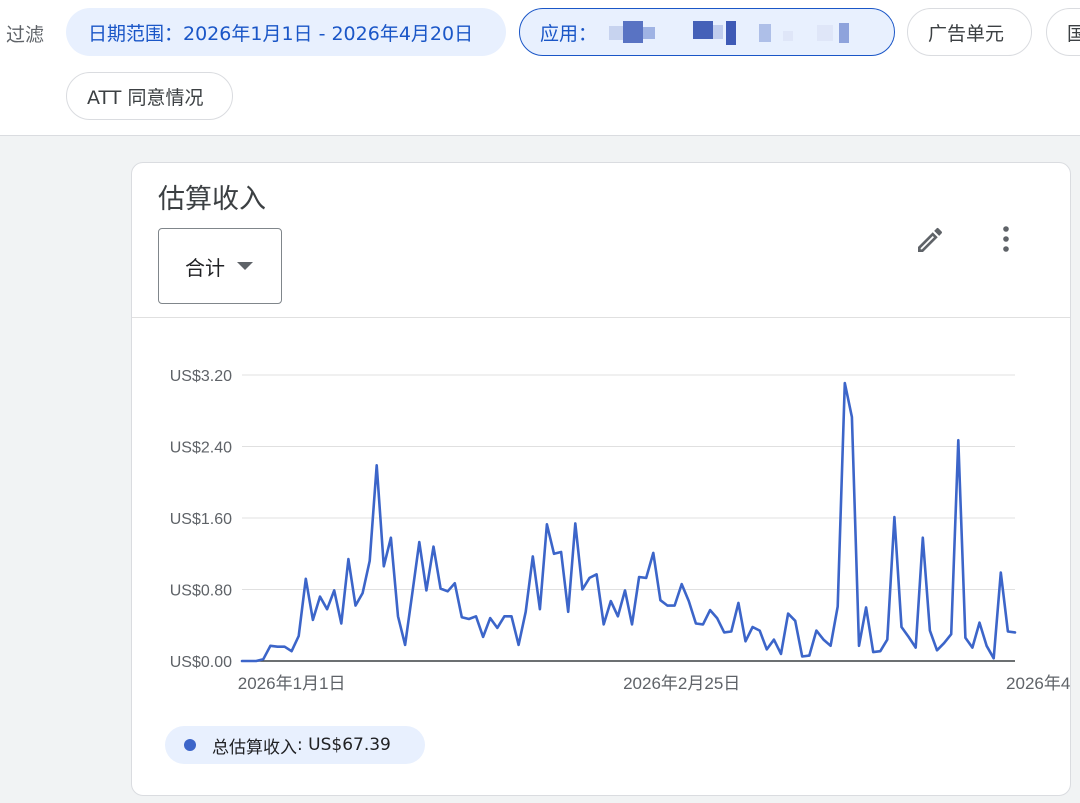 Image resolution: width=1080 pixels, height=803 pixels. Describe the element at coordinates (201, 376) in the screenshot. I see `y-tick-label: US$3.20` at that location.